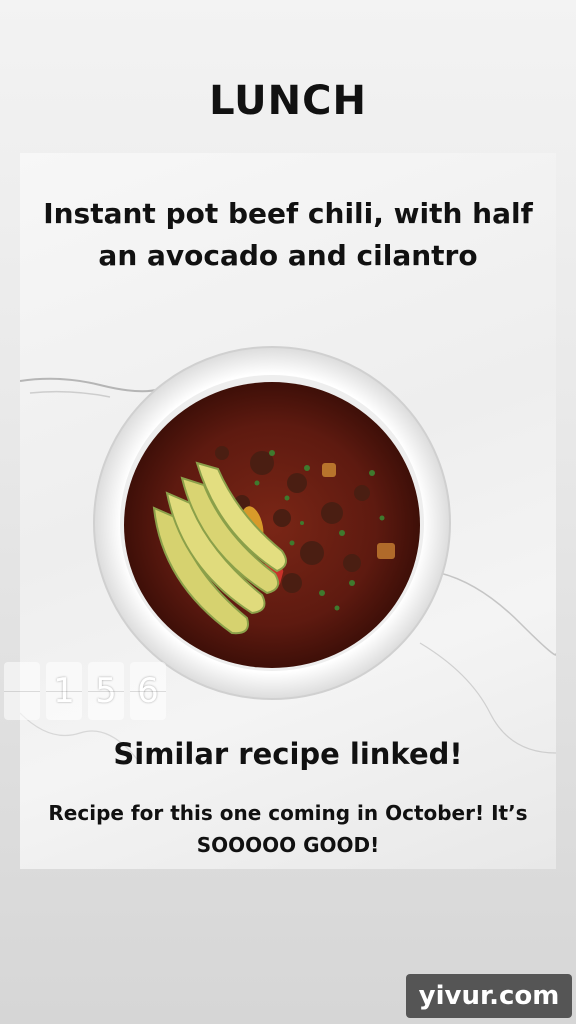 This screenshot has width=576, height=1024. I want to click on story-heading: LUNCH, so click(288, 101).